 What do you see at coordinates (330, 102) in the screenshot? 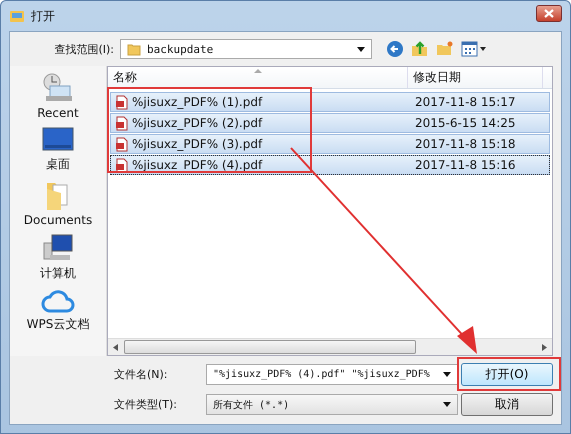
I see `file-row: %jisuxz_PDF% (1).pdf 2017-11-8 15:17` at bounding box center [330, 102].